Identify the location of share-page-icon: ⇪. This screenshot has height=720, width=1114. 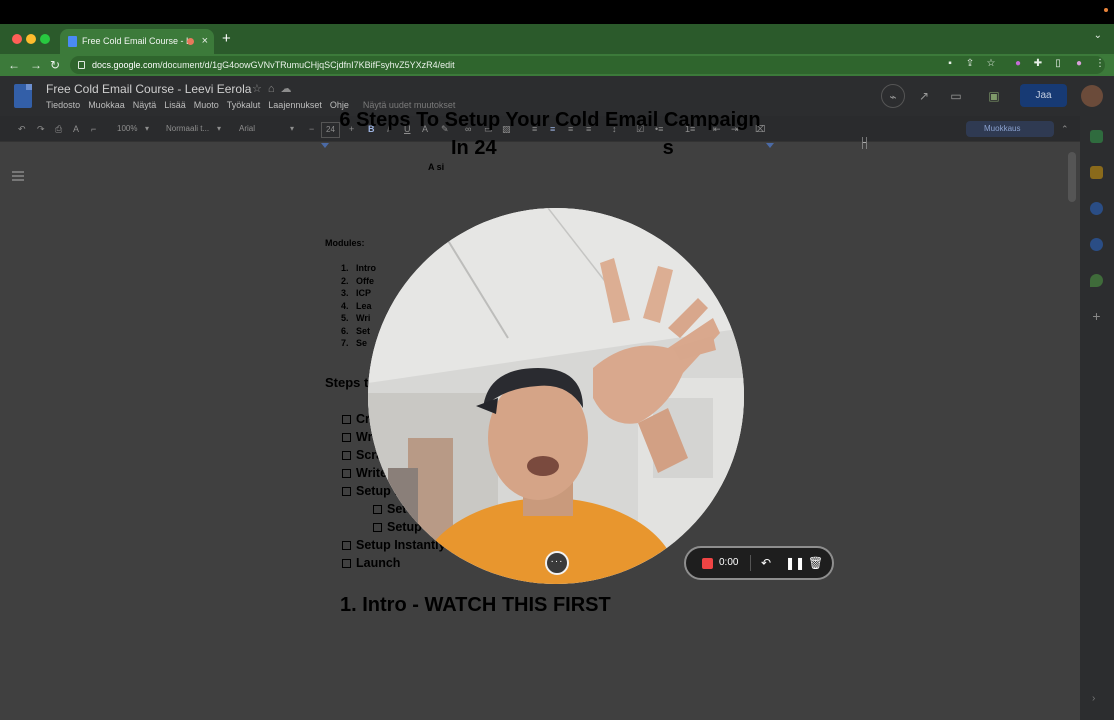
(970, 64).